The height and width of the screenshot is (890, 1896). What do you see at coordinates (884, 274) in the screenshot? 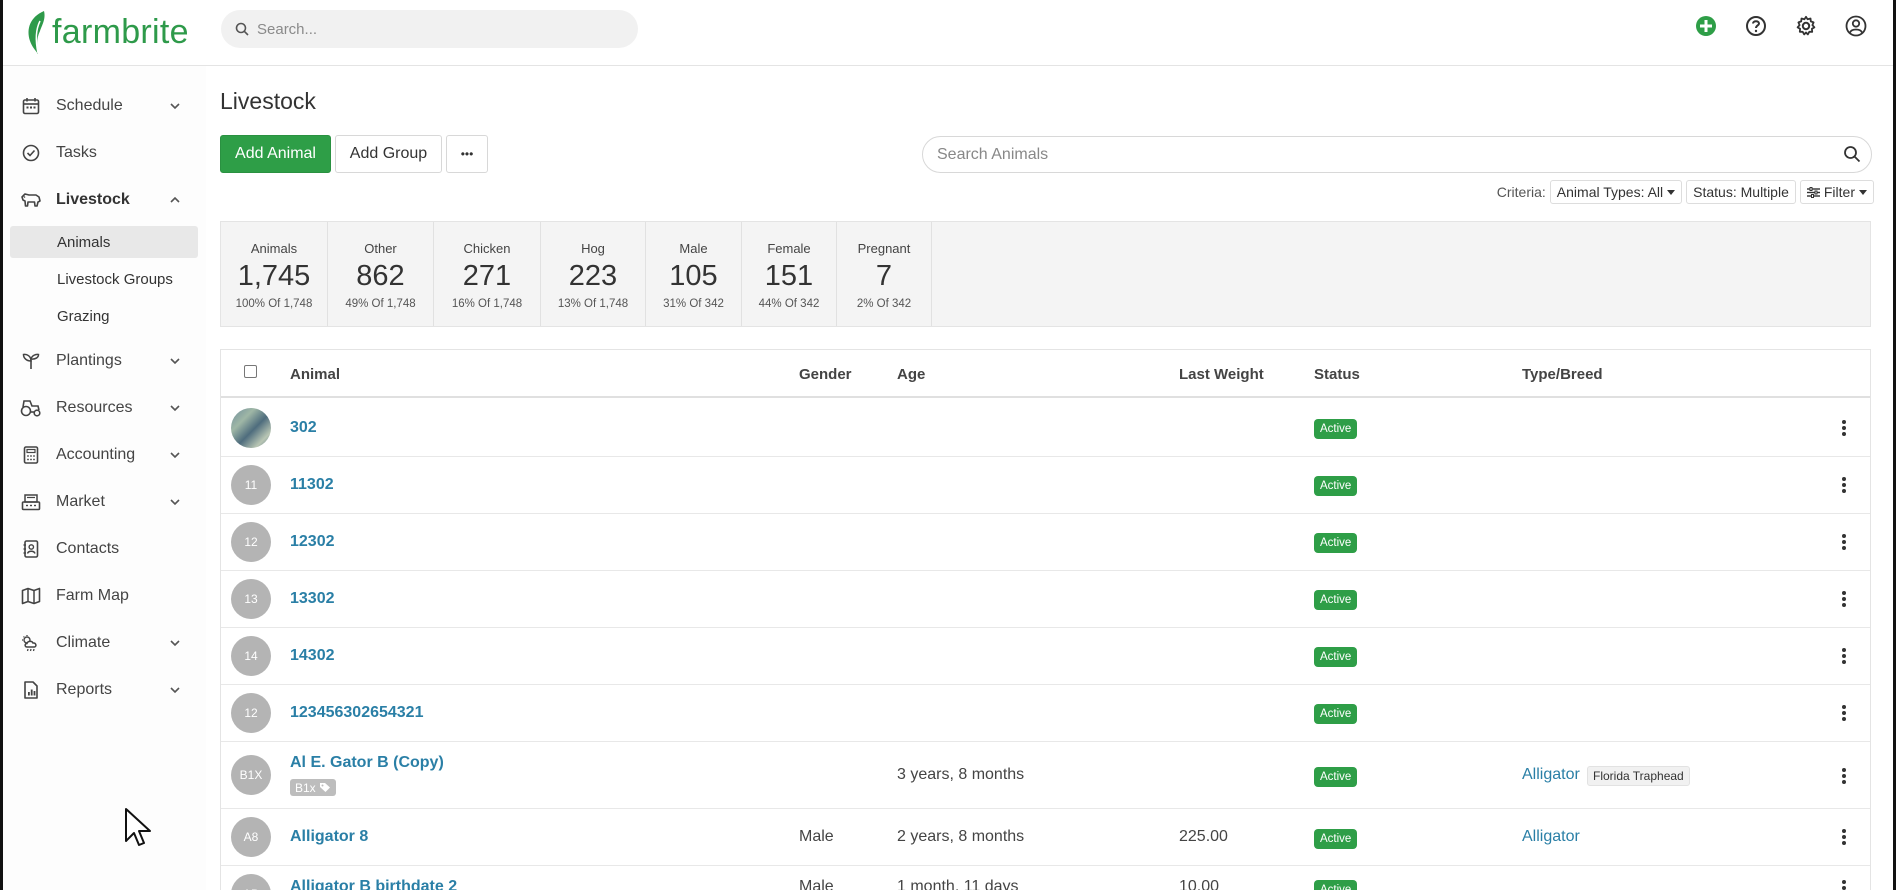
I see `stat-pregnant: Pregnant 7 2% Of 342` at bounding box center [884, 274].